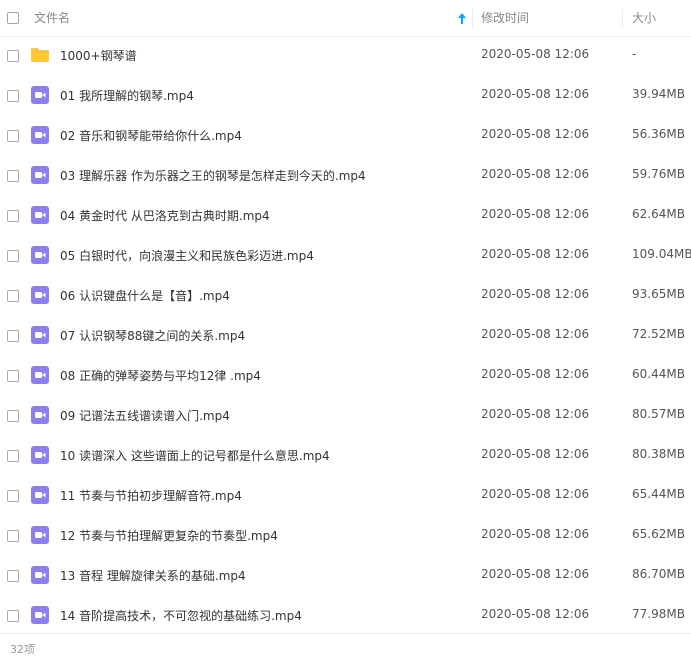 The width and height of the screenshot is (691, 659). Describe the element at coordinates (151, 135) in the screenshot. I see `file-name: 02 音乐和钢琴能带给你什么.mp4` at that location.